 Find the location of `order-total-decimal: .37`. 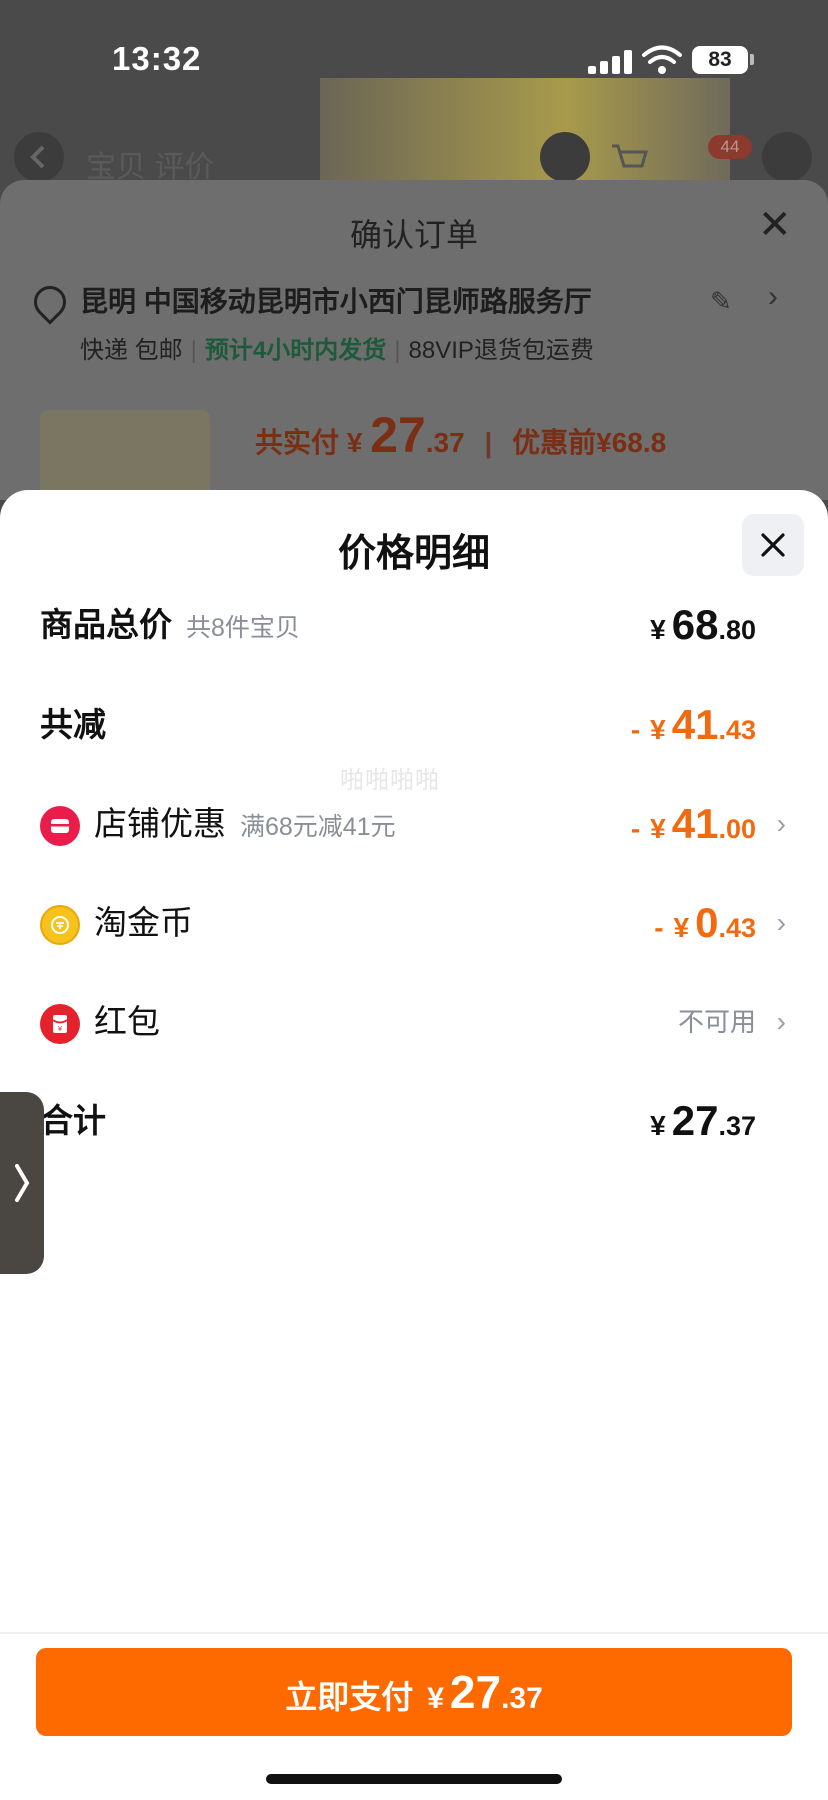

order-total-decimal: .37 is located at coordinates (445, 442).